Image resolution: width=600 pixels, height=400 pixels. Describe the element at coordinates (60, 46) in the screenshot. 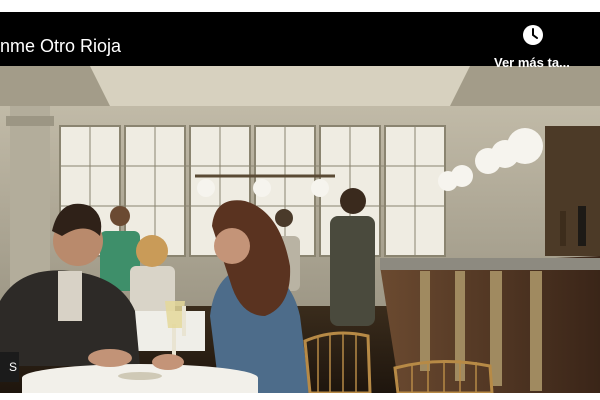

I see `video-title: nme Otro Rioja` at that location.